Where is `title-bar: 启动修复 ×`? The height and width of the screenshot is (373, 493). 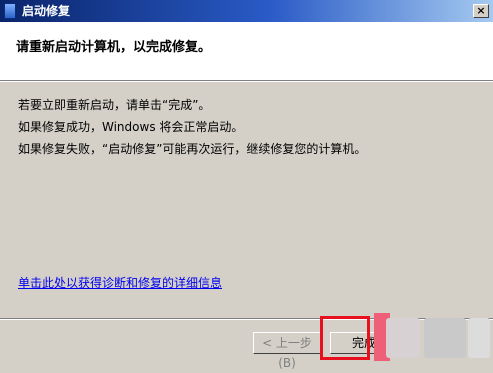 title-bar: 启动修复 × is located at coordinates (246, 11).